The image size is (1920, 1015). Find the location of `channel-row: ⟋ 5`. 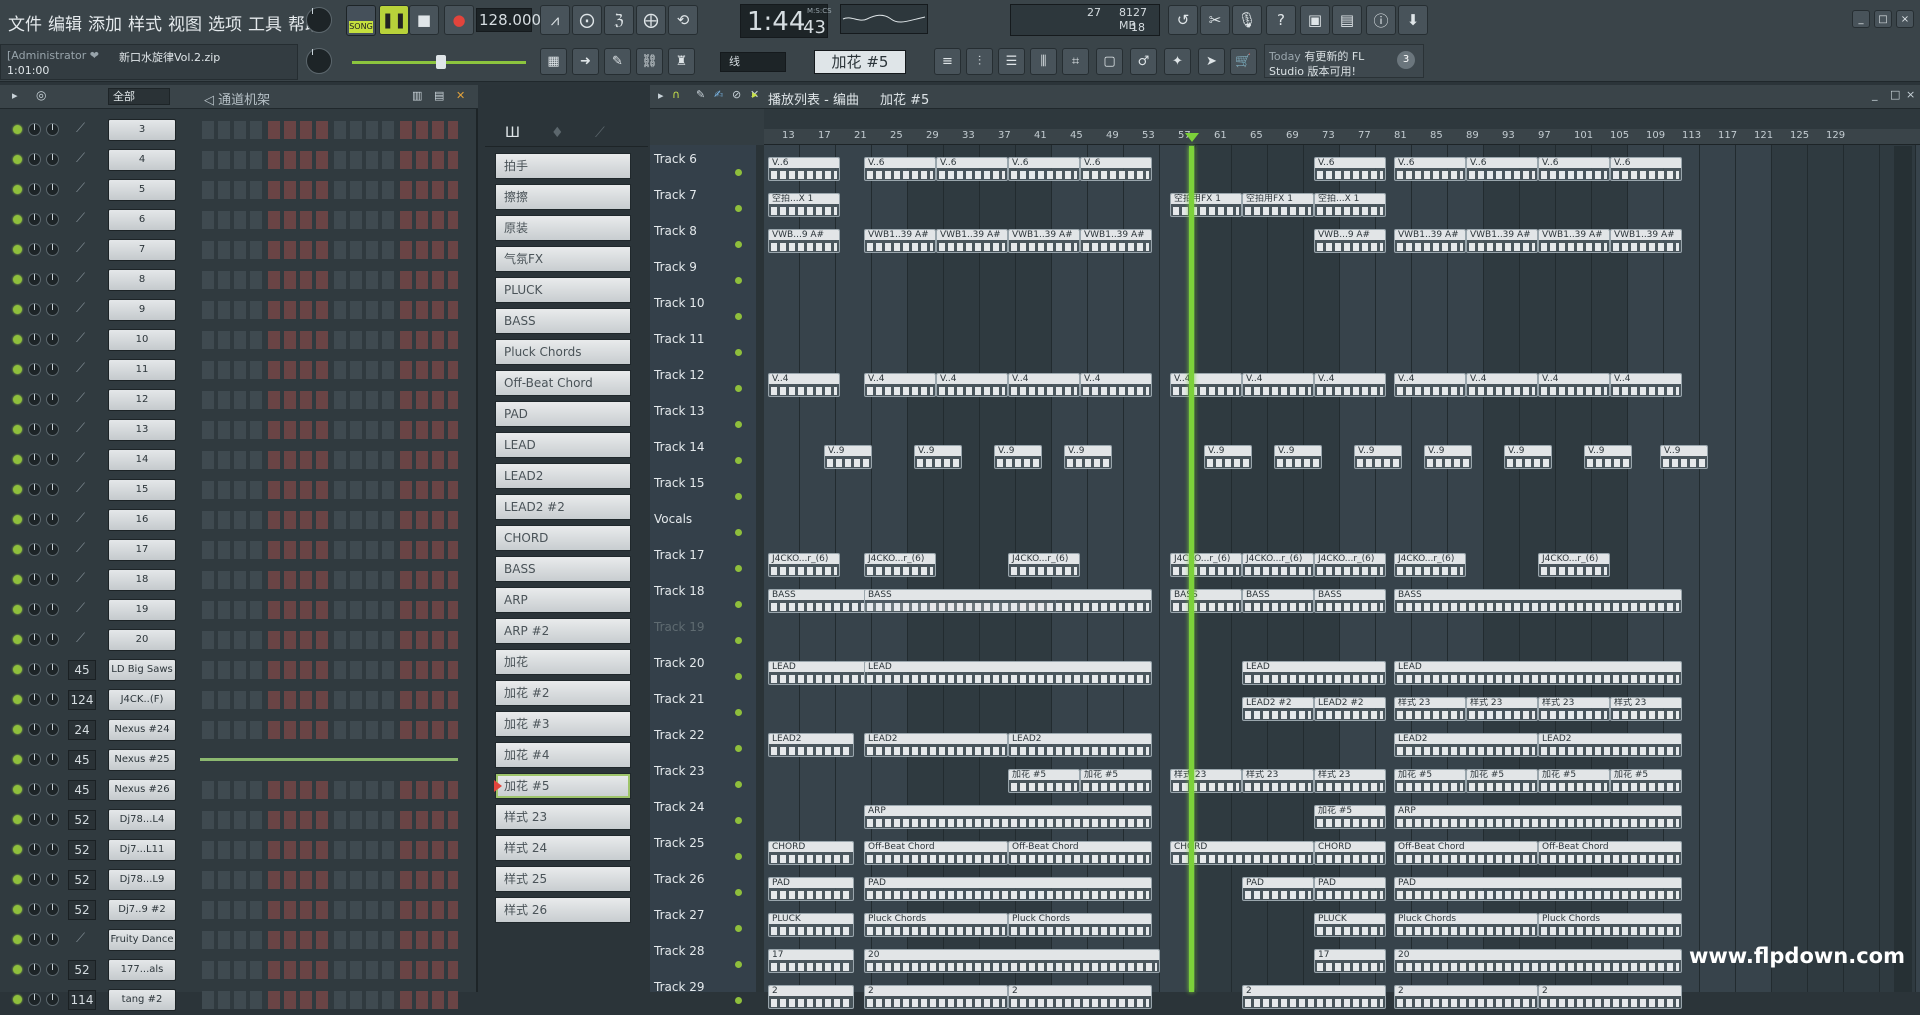

channel-row: ⟋ 5 is located at coordinates (239, 190).